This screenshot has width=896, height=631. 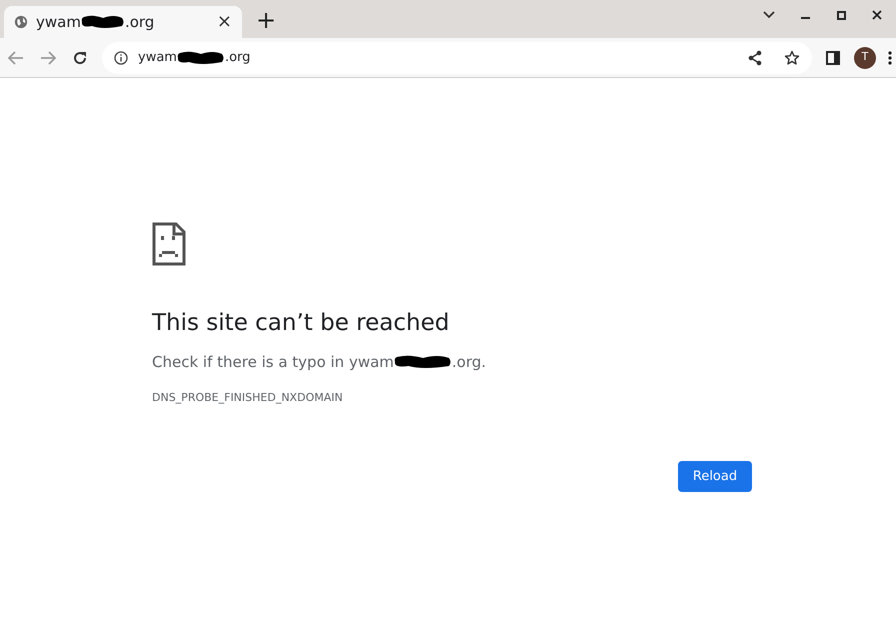 What do you see at coordinates (833, 57) in the screenshot?
I see `side-panel-icon` at bounding box center [833, 57].